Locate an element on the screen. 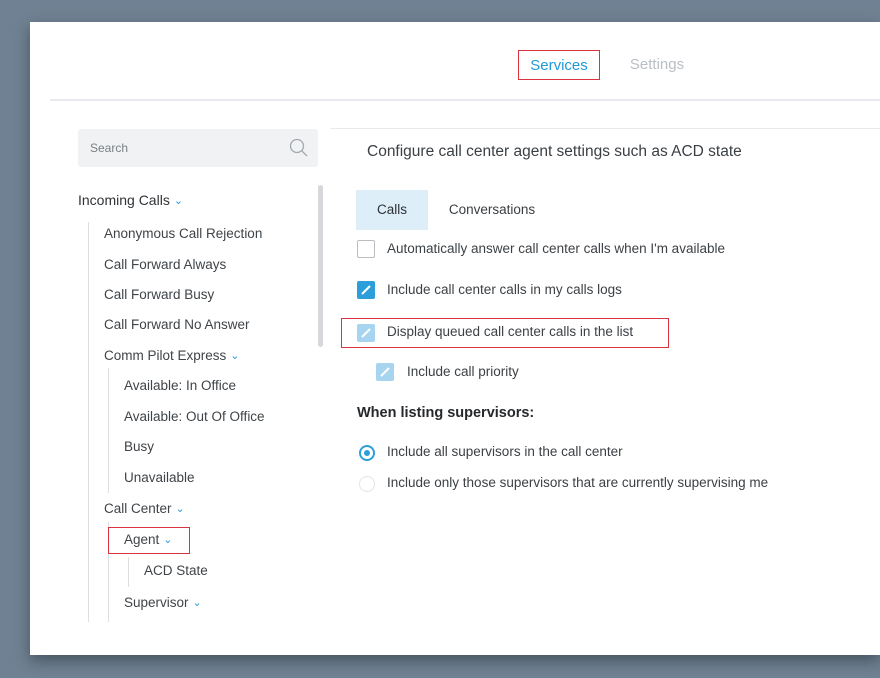 Image resolution: width=880 pixels, height=678 pixels. search-box is located at coordinates (198, 148).